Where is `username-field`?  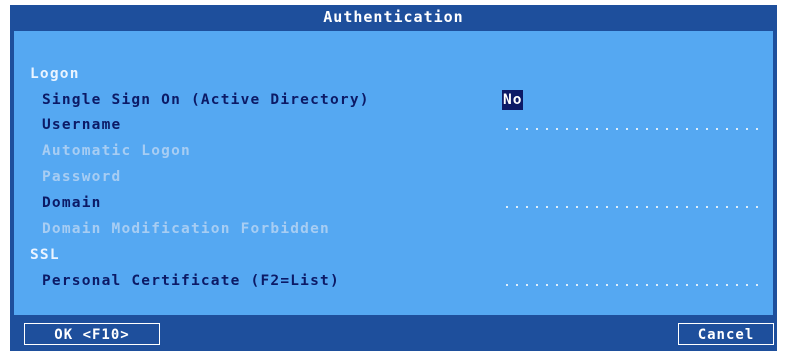 username-field is located at coordinates (631, 129).